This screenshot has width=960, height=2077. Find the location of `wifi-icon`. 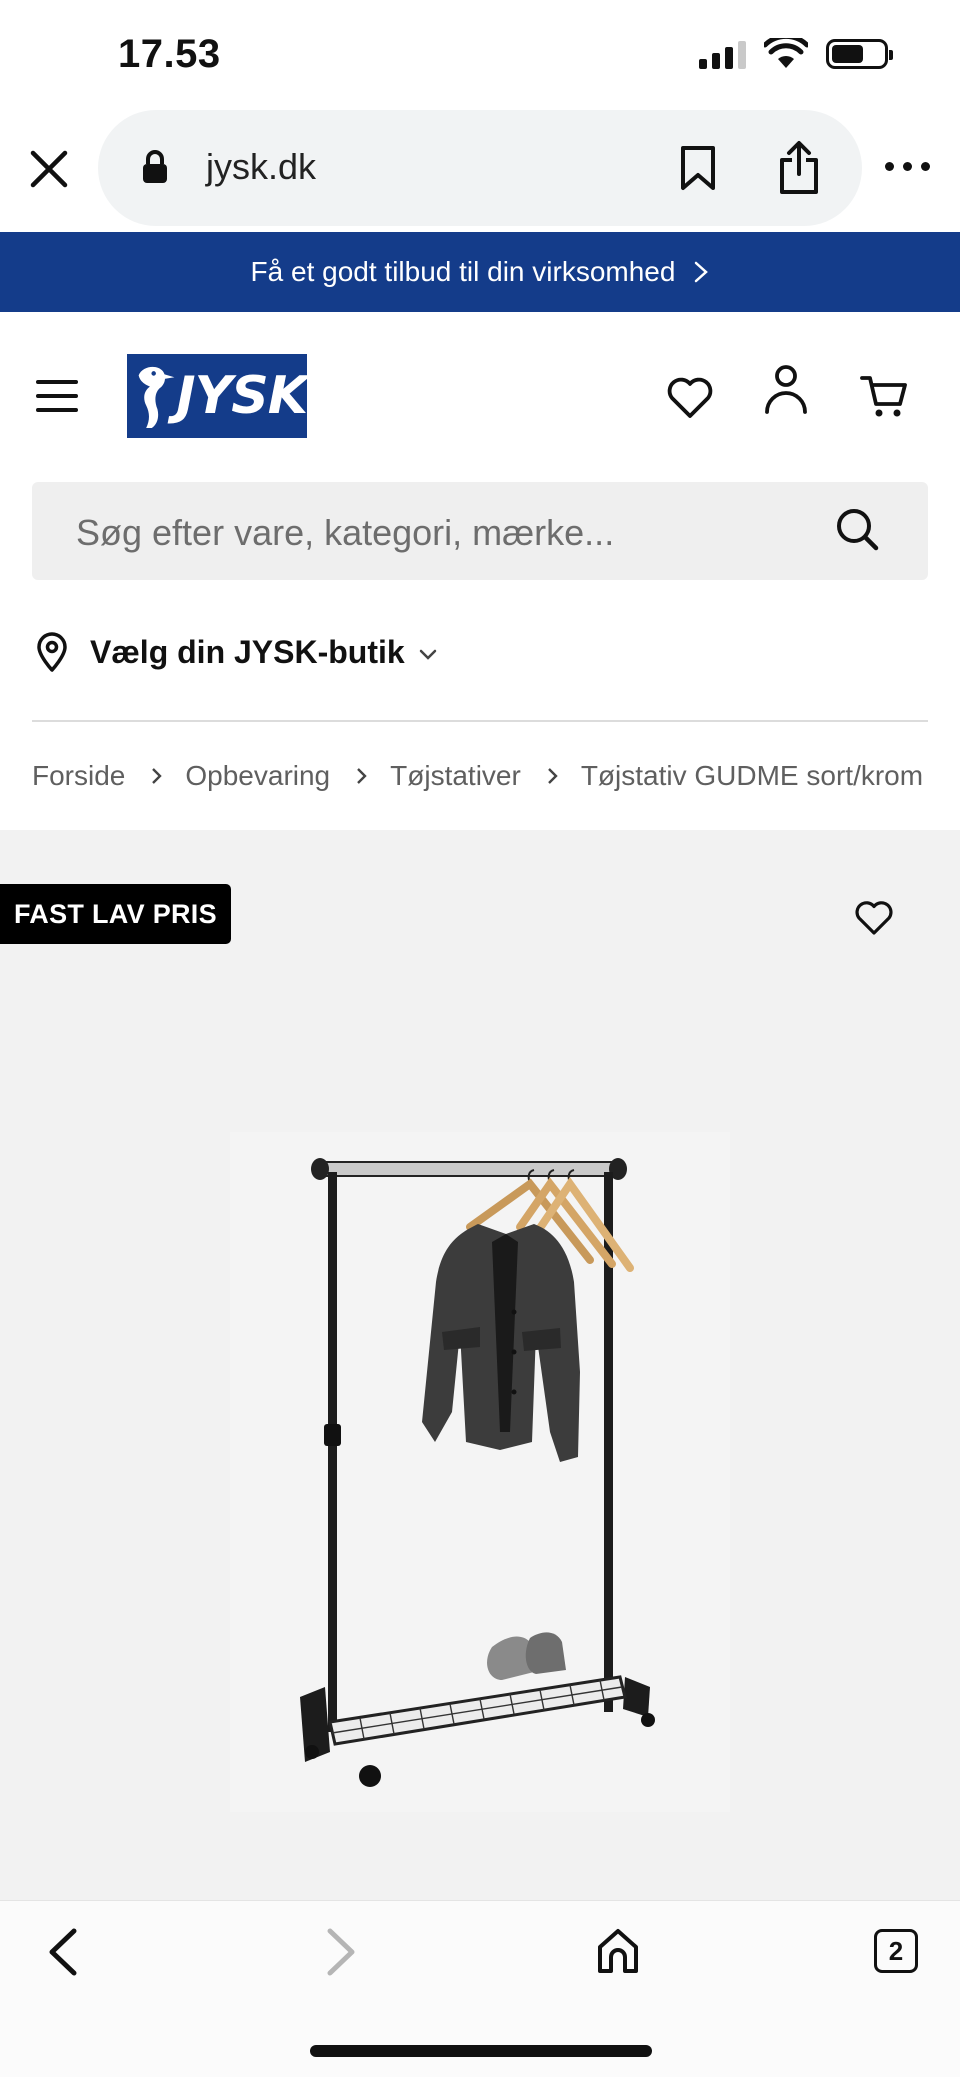

wifi-icon is located at coordinates (786, 53).